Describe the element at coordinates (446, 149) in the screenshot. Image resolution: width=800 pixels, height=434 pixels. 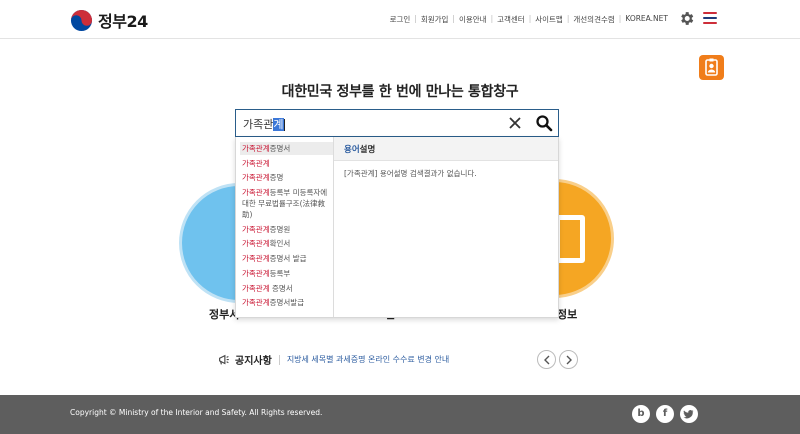
I see `term-panel-heading: 용어설명` at that location.